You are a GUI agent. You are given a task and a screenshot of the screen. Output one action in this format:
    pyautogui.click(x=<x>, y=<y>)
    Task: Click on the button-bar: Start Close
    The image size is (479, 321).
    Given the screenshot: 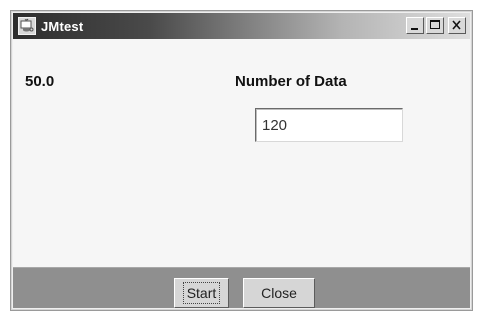 What is the action you would take?
    pyautogui.click(x=241, y=287)
    